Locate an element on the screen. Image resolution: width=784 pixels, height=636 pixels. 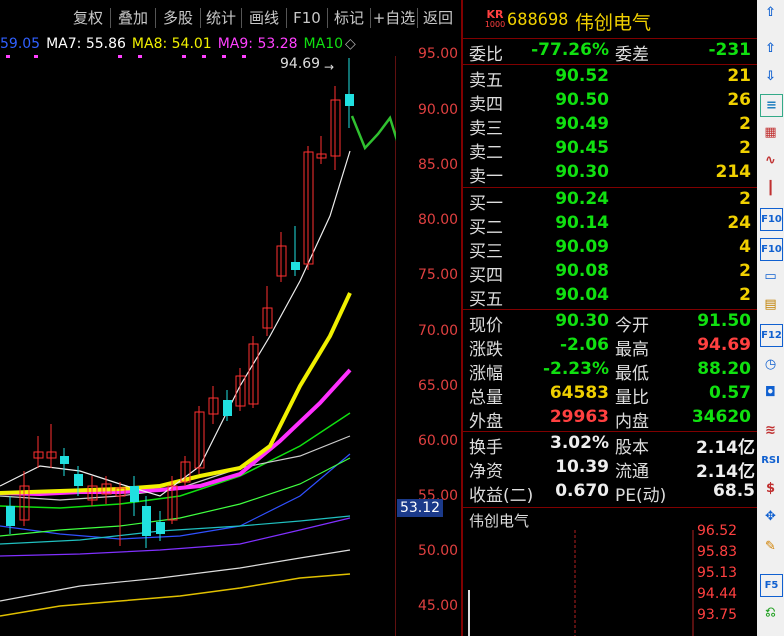
stock-header: KR 1000 688698 伟创电气 is located at coordinates (611, 19).